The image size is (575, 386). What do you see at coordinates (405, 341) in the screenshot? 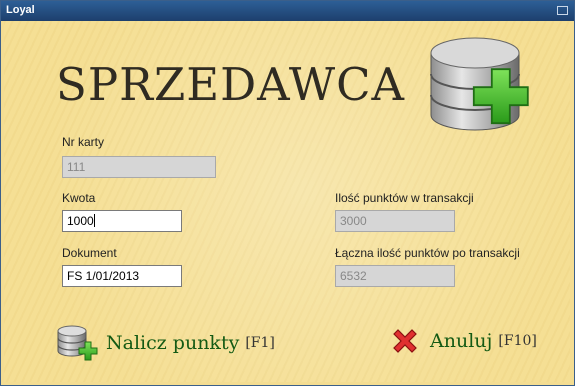
I see `close-icon` at bounding box center [405, 341].